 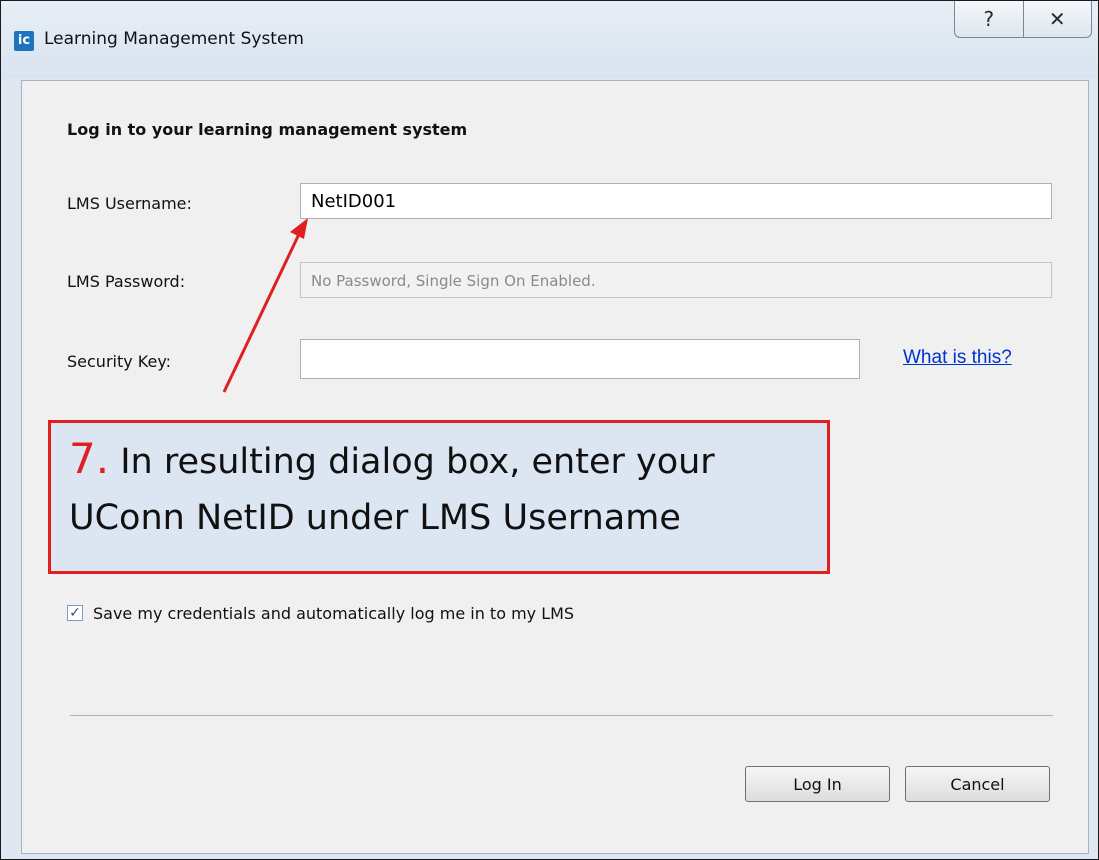 I want to click on callout-line-1: 7. In resulting dialog box, enter your, so click(x=439, y=460).